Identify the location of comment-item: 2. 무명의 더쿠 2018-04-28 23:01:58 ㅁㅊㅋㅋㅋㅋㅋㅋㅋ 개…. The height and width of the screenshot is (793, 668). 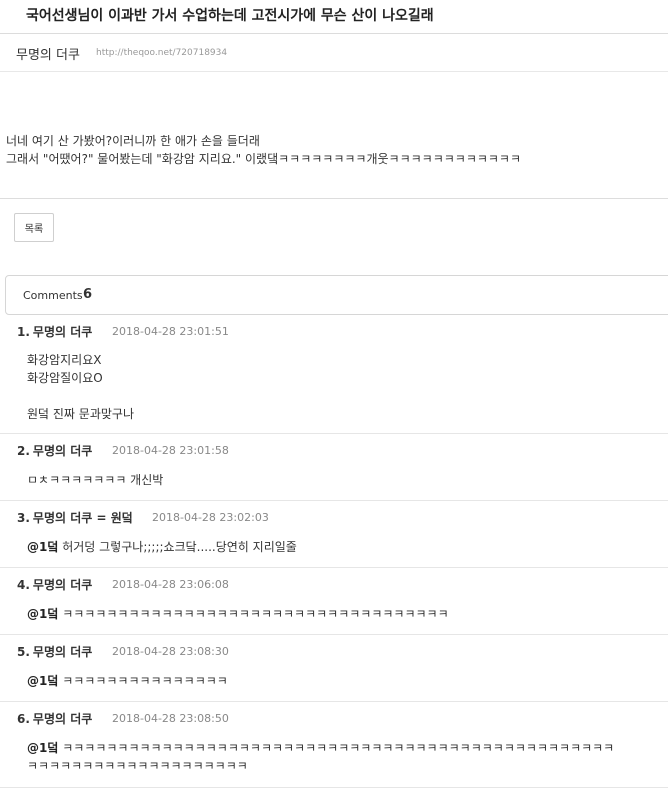
(334, 467).